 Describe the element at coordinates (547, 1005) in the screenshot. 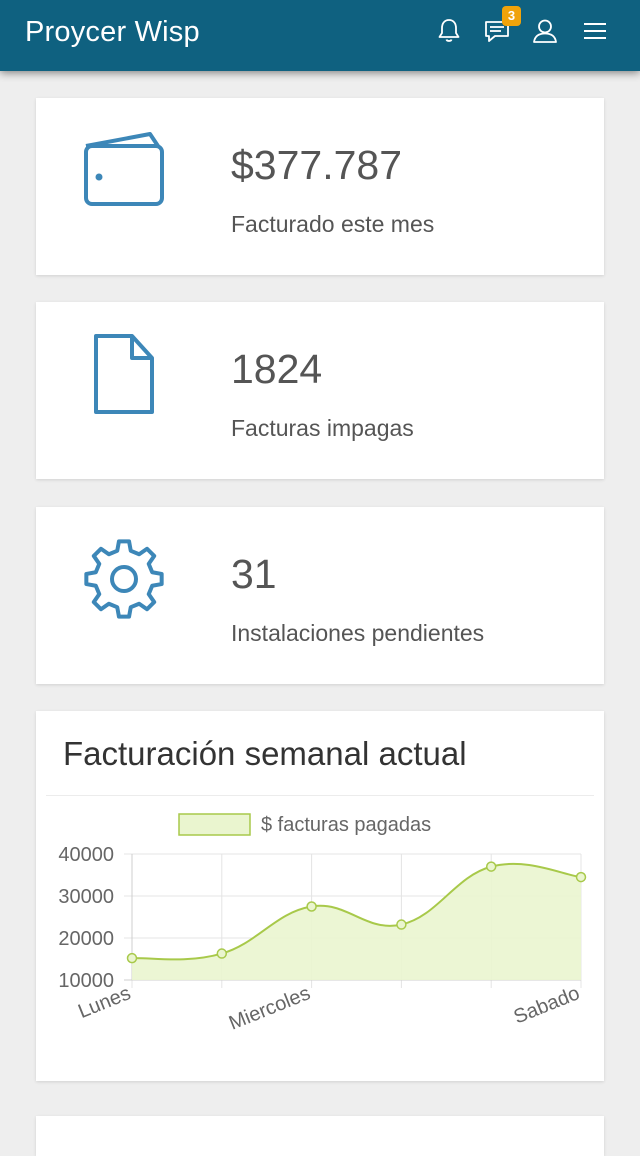

I see `x-tick-label: Sabado` at that location.